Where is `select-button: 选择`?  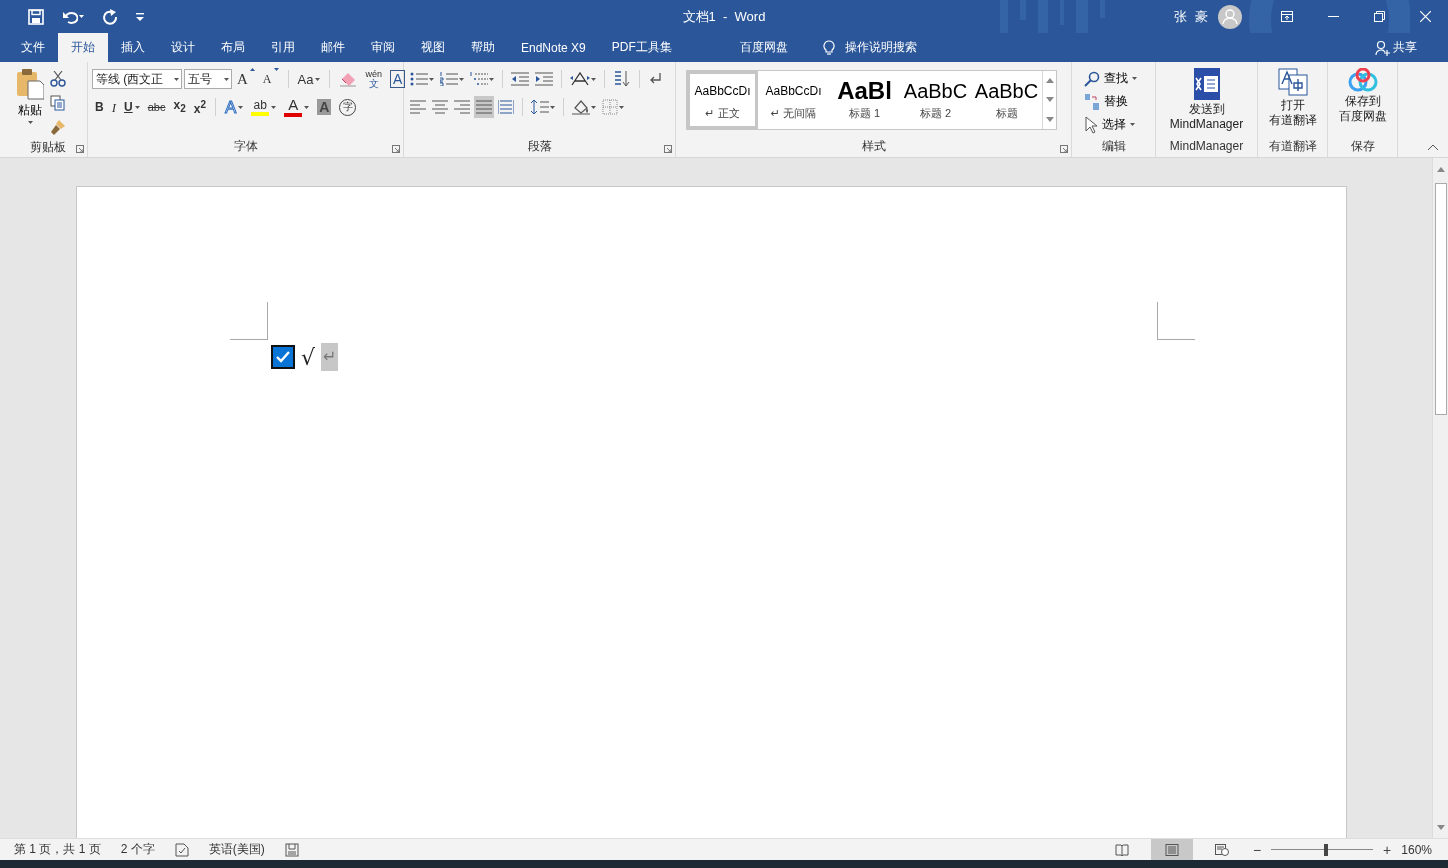 select-button: 选择 is located at coordinates (1110, 124).